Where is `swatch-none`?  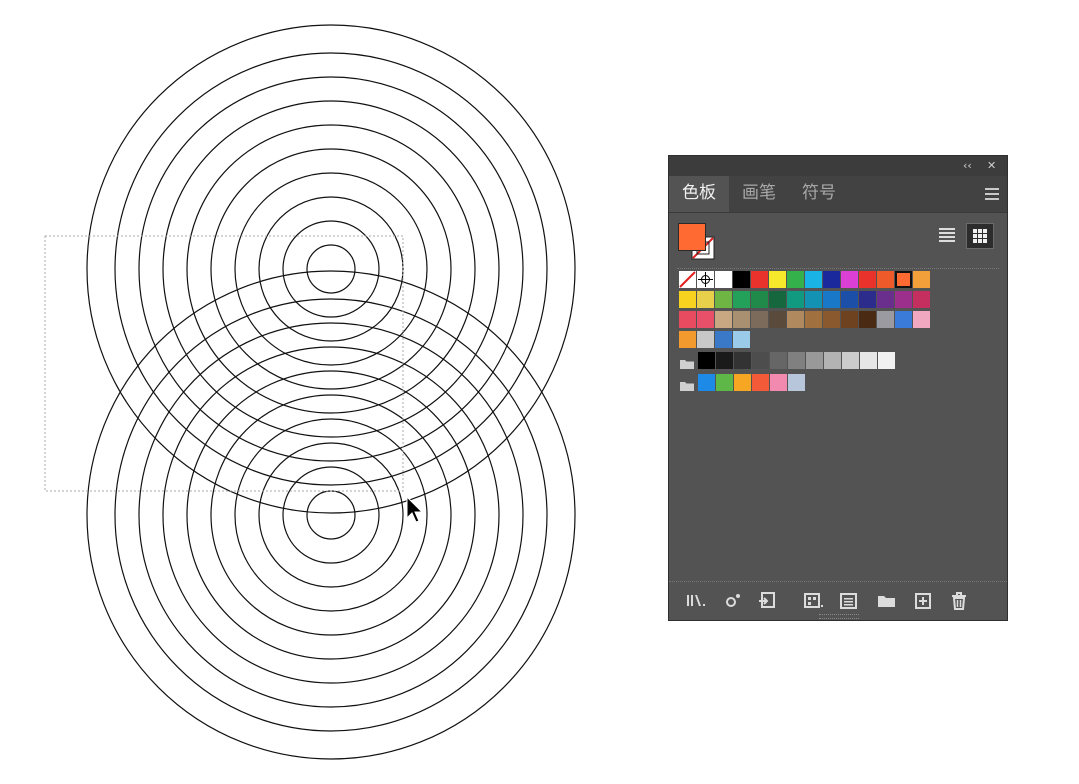
swatch-none is located at coordinates (687, 279).